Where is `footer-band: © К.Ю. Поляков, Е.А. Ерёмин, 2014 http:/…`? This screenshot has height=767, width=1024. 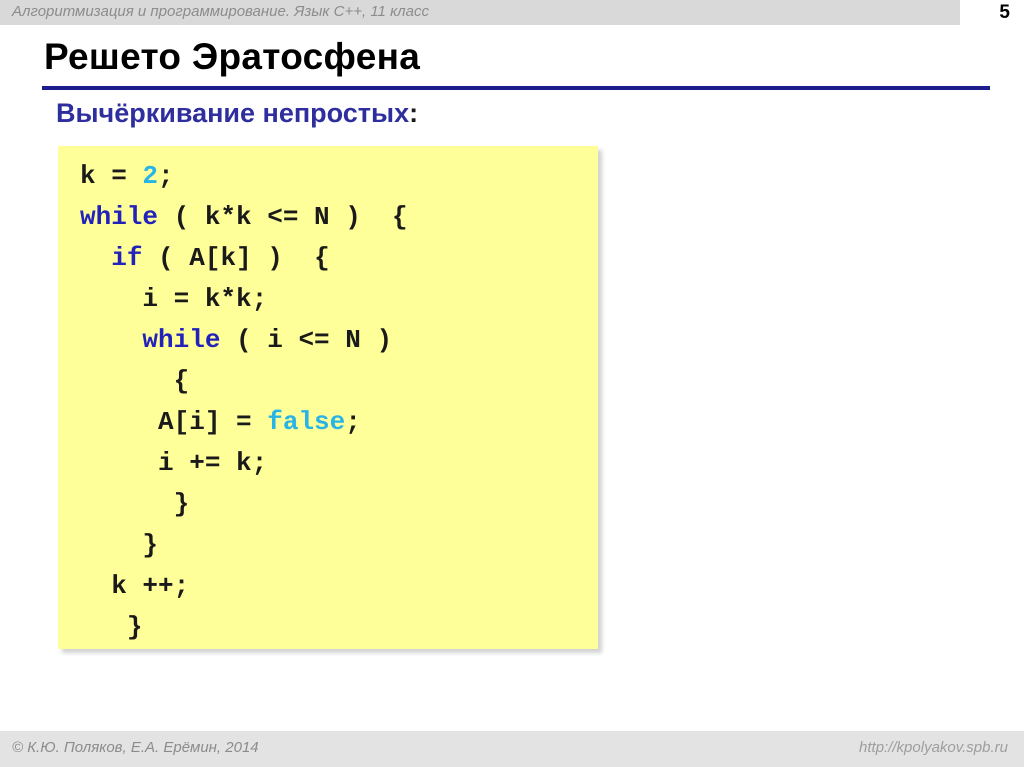 footer-band: © К.Ю. Поляков, Е.А. Ерёмин, 2014 http:/… is located at coordinates (512, 749).